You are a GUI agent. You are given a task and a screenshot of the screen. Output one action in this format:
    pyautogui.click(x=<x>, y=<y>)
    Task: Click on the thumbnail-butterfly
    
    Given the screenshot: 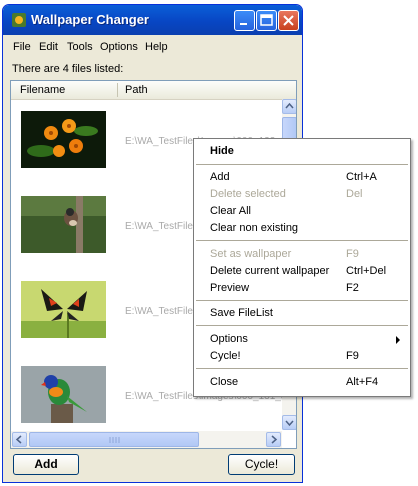 What is the action you would take?
    pyautogui.click(x=63, y=309)
    